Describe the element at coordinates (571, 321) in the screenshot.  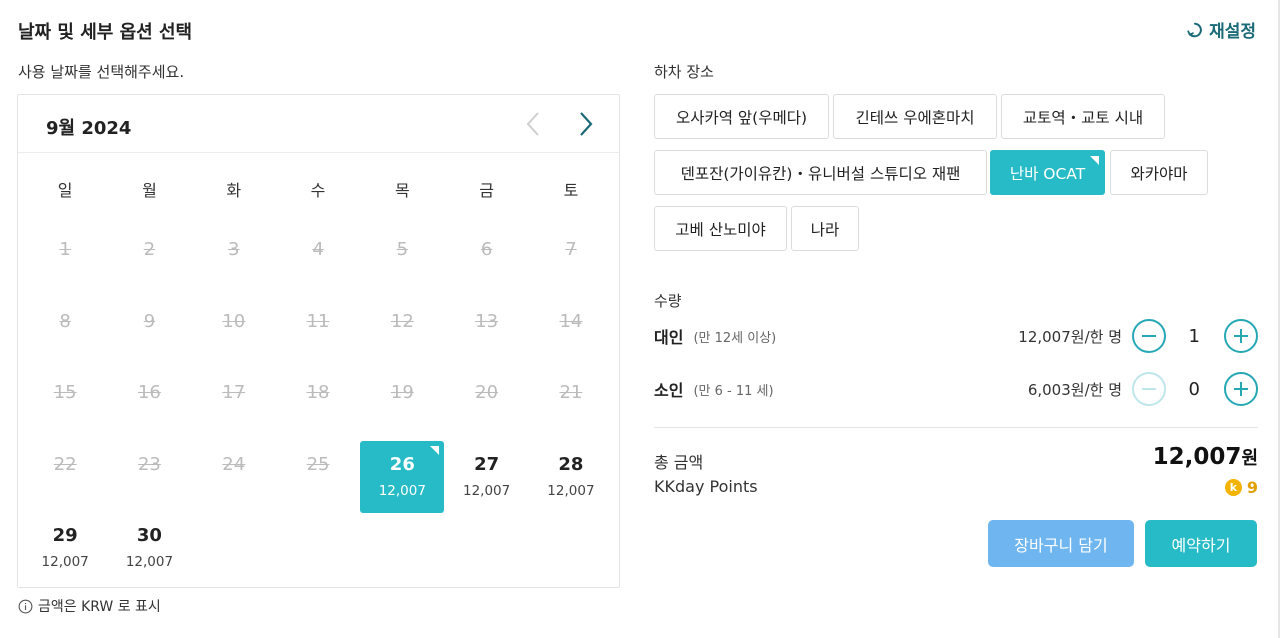
I see `day-number: 14` at that location.